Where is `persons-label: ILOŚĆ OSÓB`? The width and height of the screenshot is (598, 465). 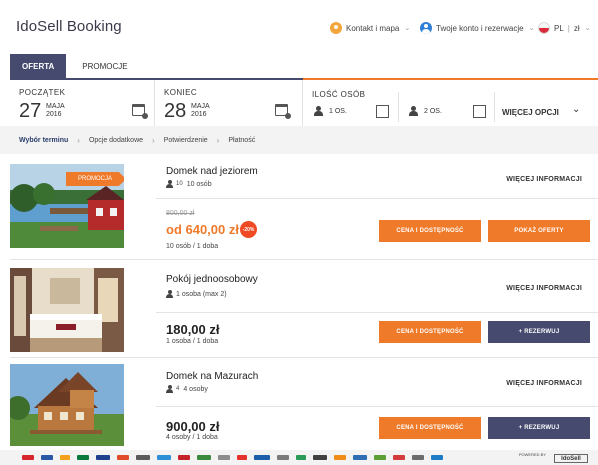
persons-label: ILOŚĆ OSÓB is located at coordinates (339, 94).